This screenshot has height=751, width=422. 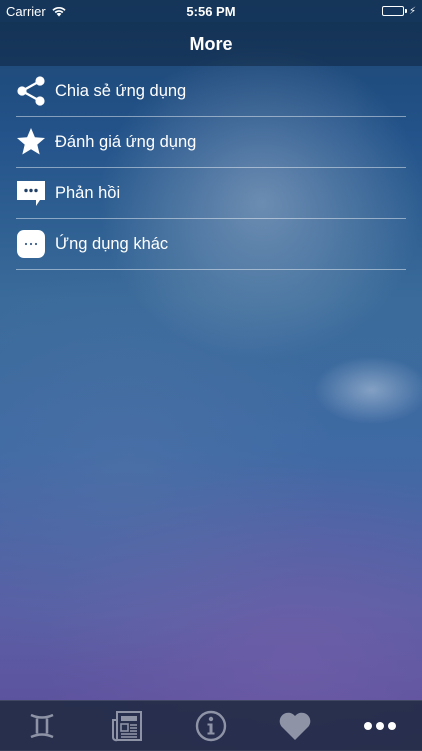 I want to click on heart-icon, so click(x=295, y=726).